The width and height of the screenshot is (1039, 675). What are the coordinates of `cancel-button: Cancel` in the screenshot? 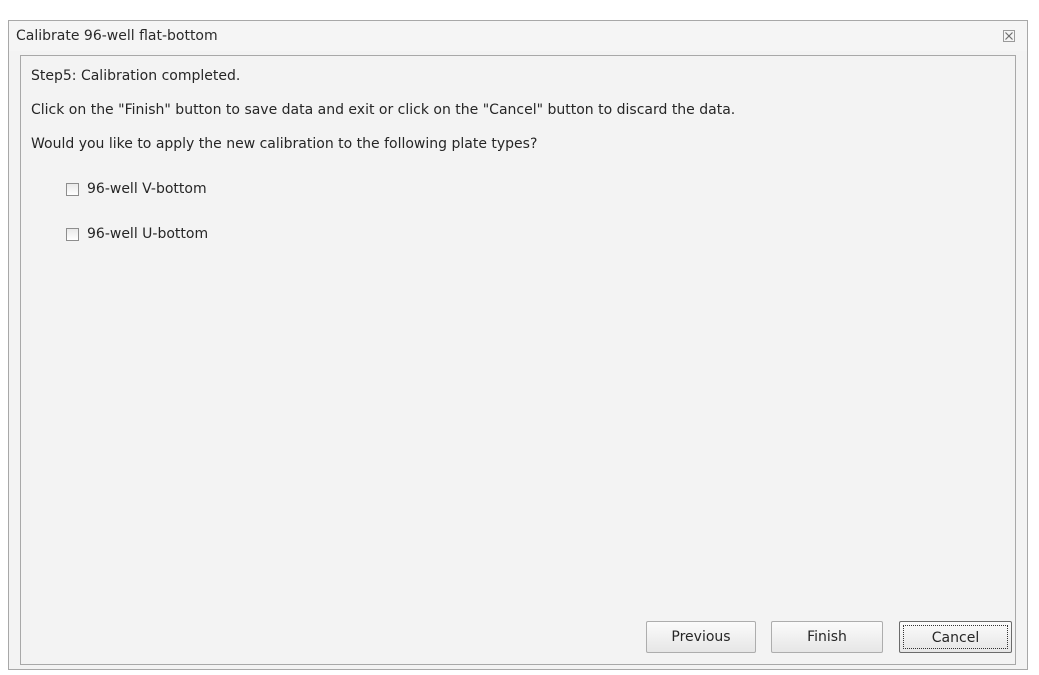 It's located at (955, 637).